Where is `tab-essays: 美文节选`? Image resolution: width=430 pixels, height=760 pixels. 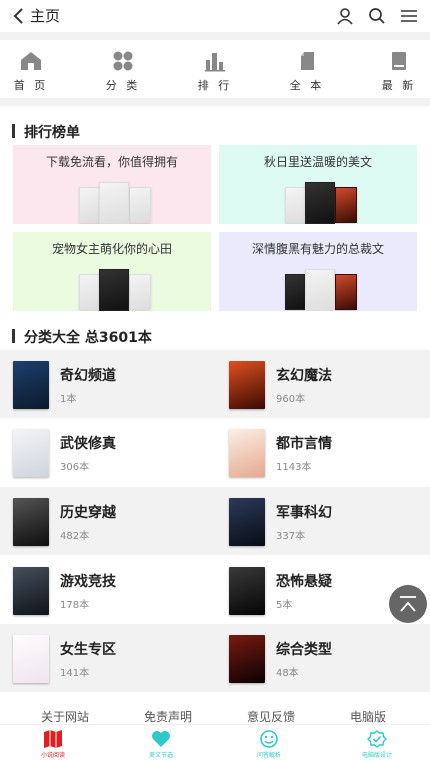
tab-essays: 美文节选 is located at coordinates (161, 742).